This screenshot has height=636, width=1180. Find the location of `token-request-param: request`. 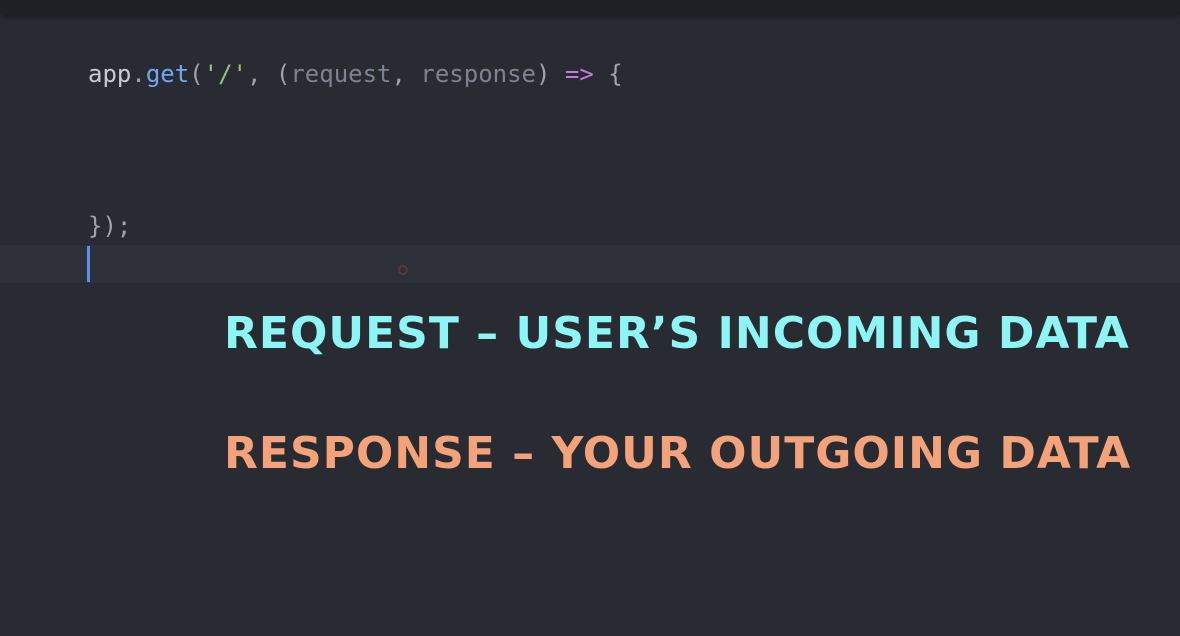

token-request-param: request is located at coordinates (341, 74).